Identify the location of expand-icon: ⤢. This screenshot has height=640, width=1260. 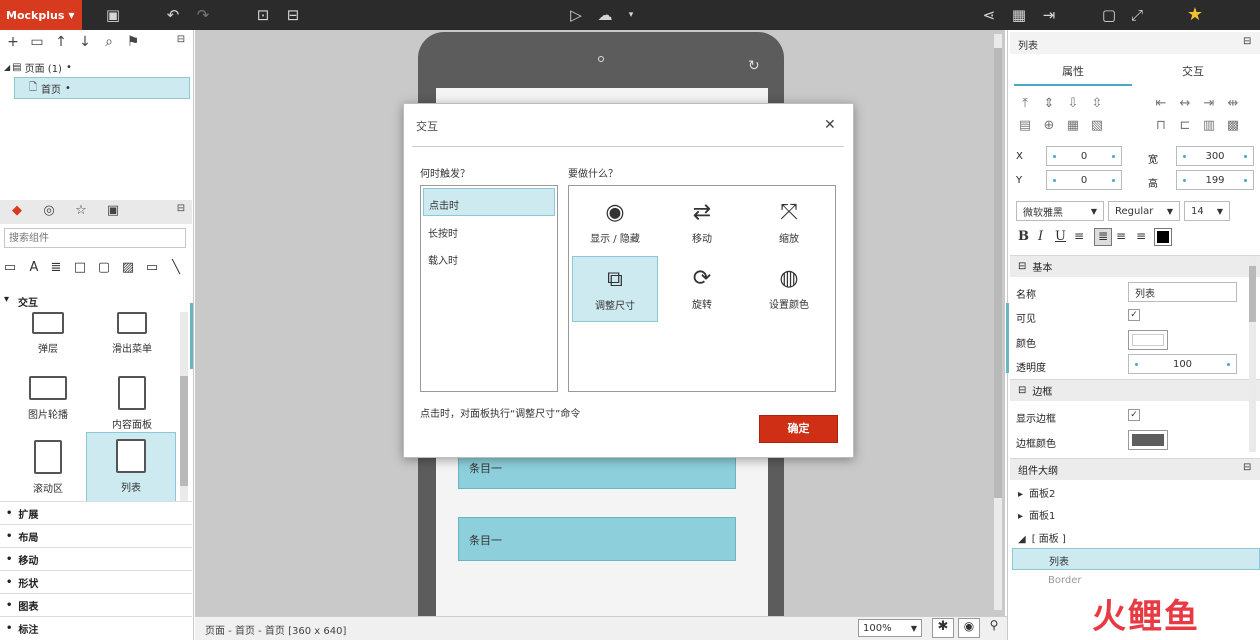
(1137, 15).